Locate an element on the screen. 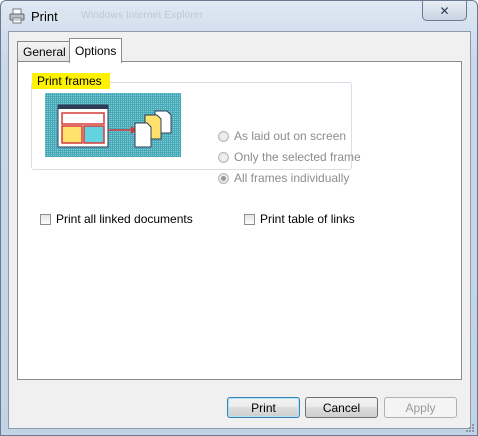 This screenshot has width=478, height=436. print-table-of-links-checkbox is located at coordinates (249, 219).